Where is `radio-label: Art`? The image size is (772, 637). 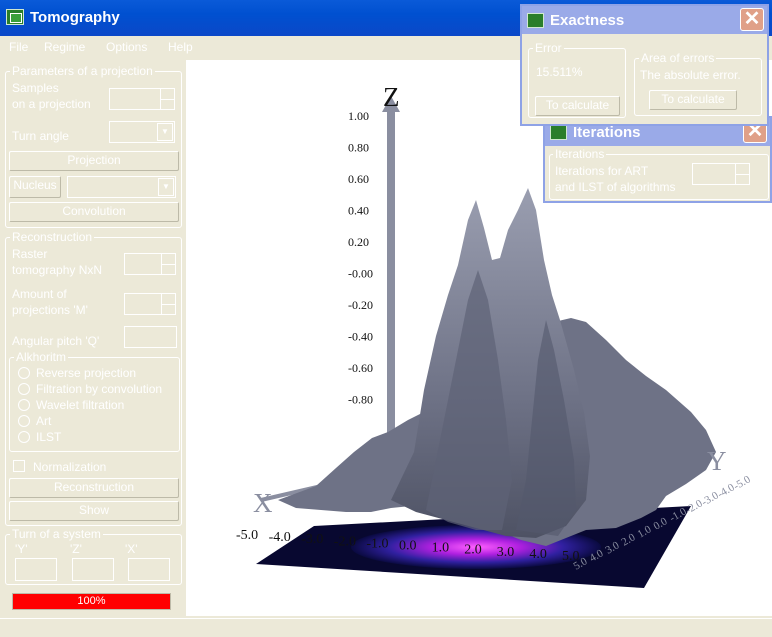
radio-label: Art is located at coordinates (44, 421).